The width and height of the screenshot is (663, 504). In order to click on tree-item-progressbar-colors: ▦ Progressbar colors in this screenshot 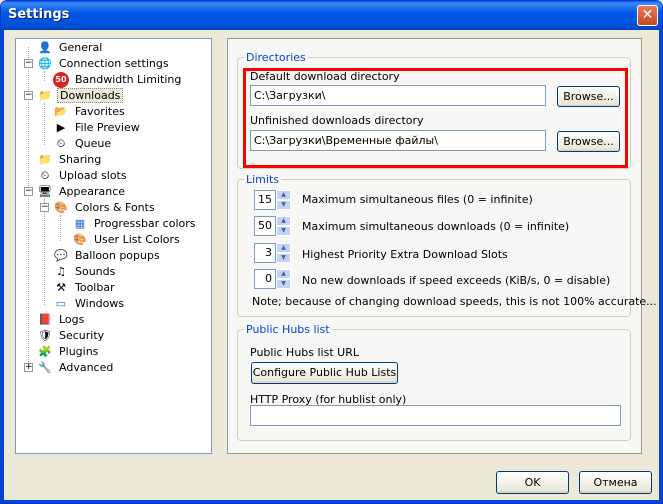, I will do `click(135, 224)`.